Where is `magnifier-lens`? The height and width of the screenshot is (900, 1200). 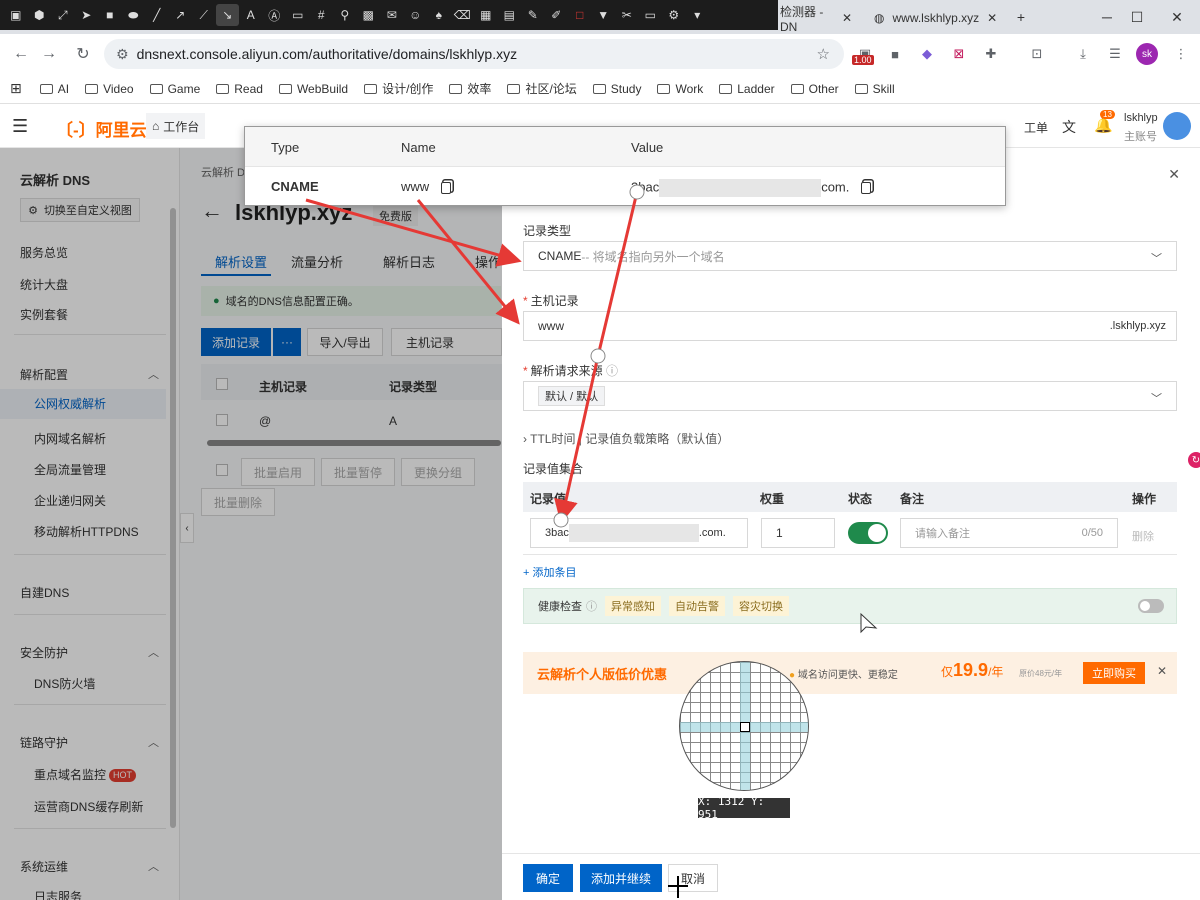
magnifier-lens is located at coordinates (744, 726).